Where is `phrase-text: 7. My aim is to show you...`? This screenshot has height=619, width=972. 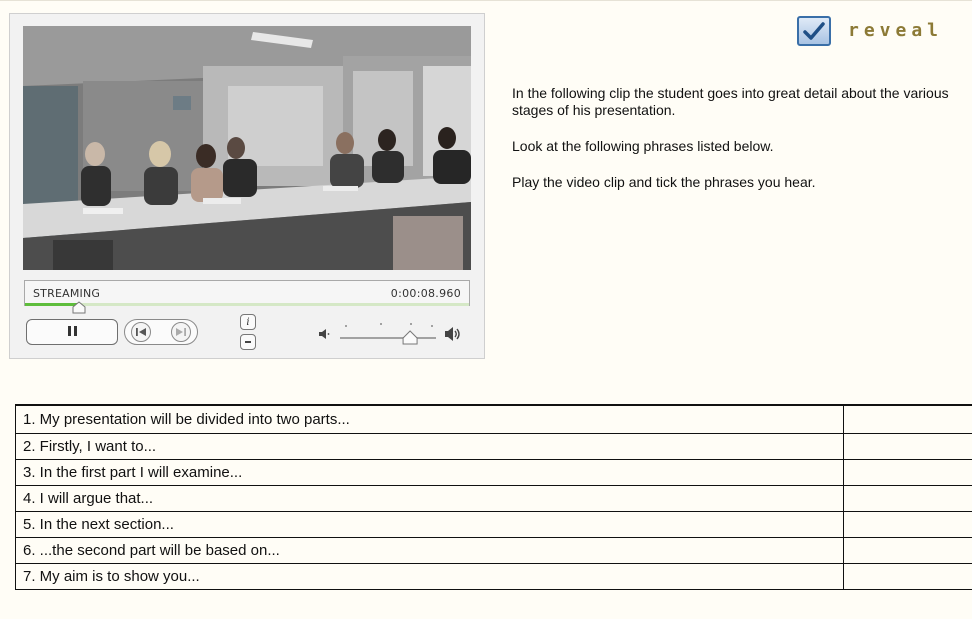 phrase-text: 7. My aim is to show you... is located at coordinates (429, 576).